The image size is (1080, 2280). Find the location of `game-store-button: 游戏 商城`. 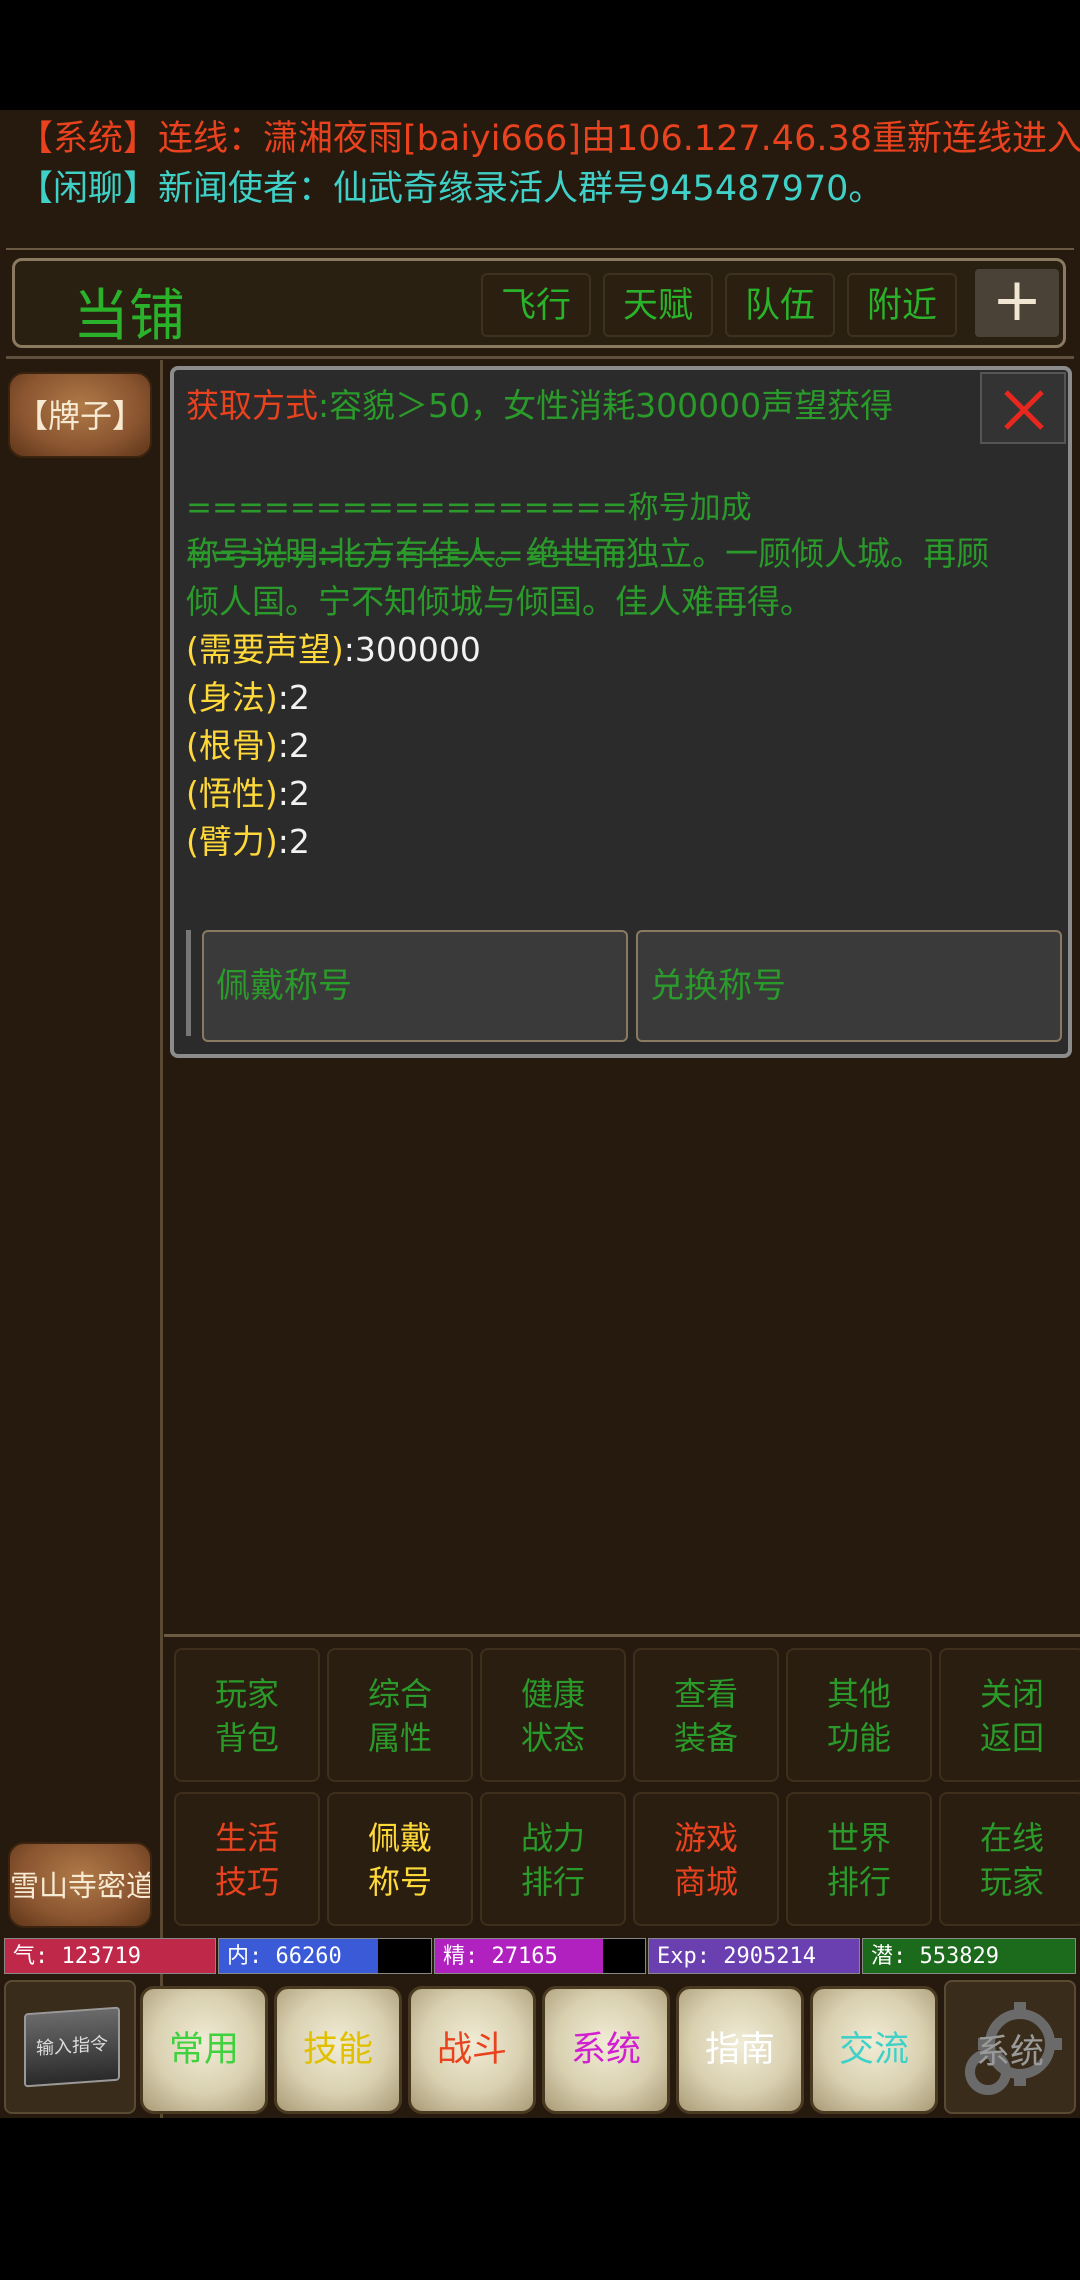

game-store-button: 游戏 商城 is located at coordinates (706, 1859).